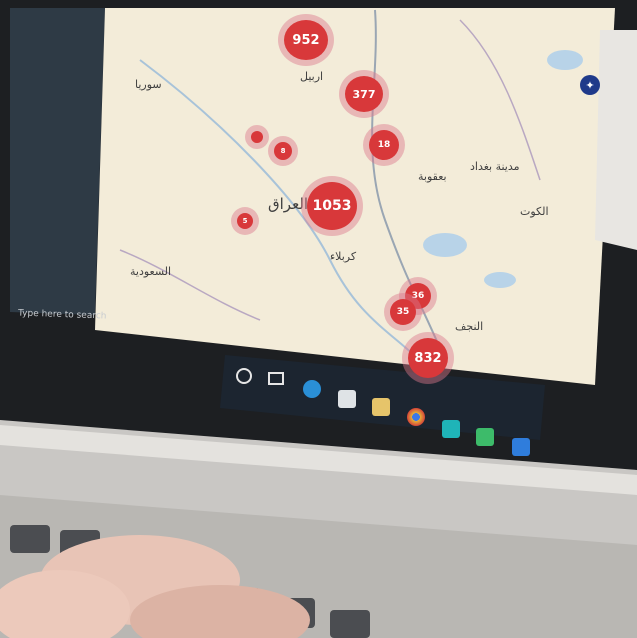 The image size is (637, 638). I want to click on region-label: السعودية, so click(151, 271).